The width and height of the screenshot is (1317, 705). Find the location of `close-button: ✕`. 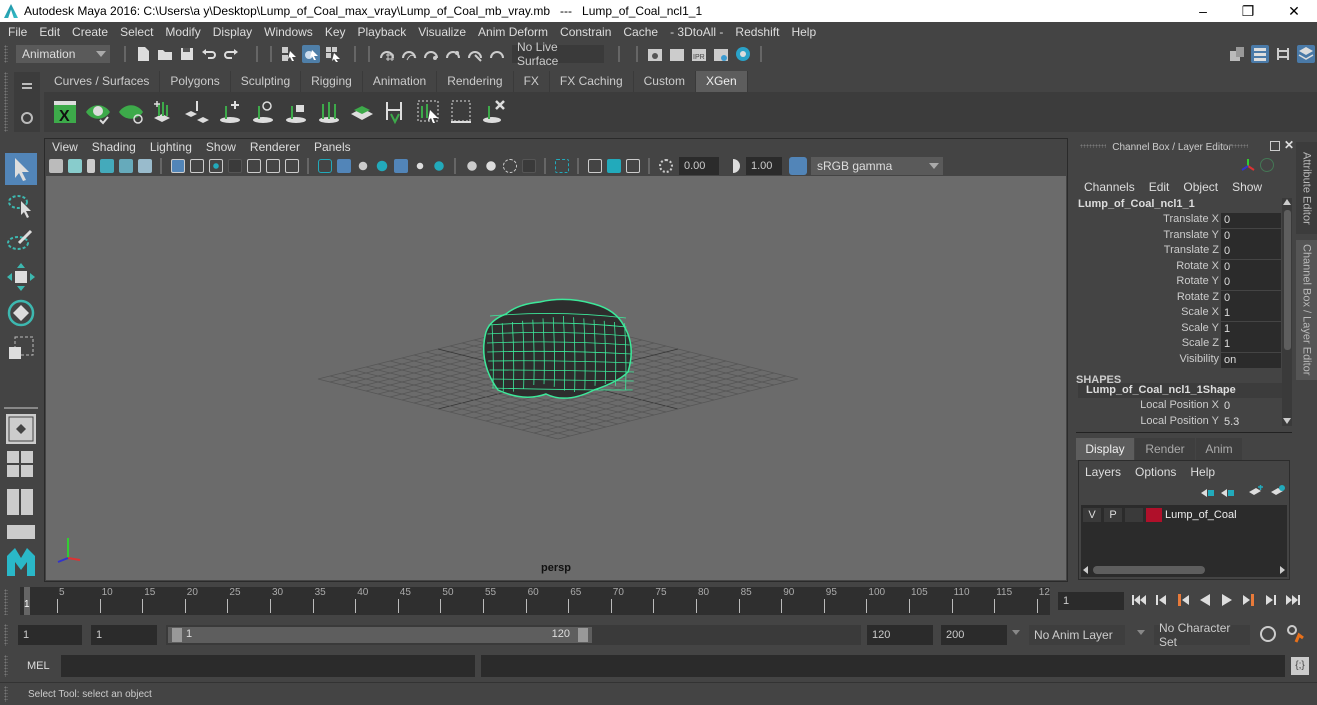

close-button: ✕ is located at coordinates (1294, 11).